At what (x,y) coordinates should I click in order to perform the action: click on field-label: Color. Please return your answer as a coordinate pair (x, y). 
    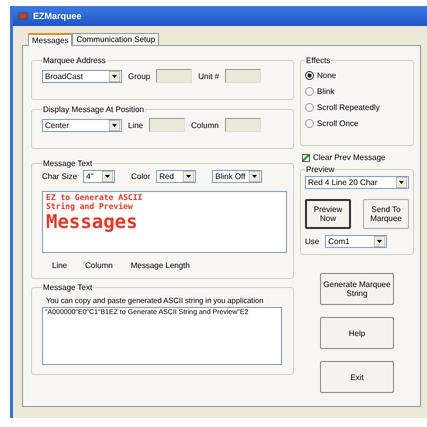
    Looking at the image, I should click on (140, 176).